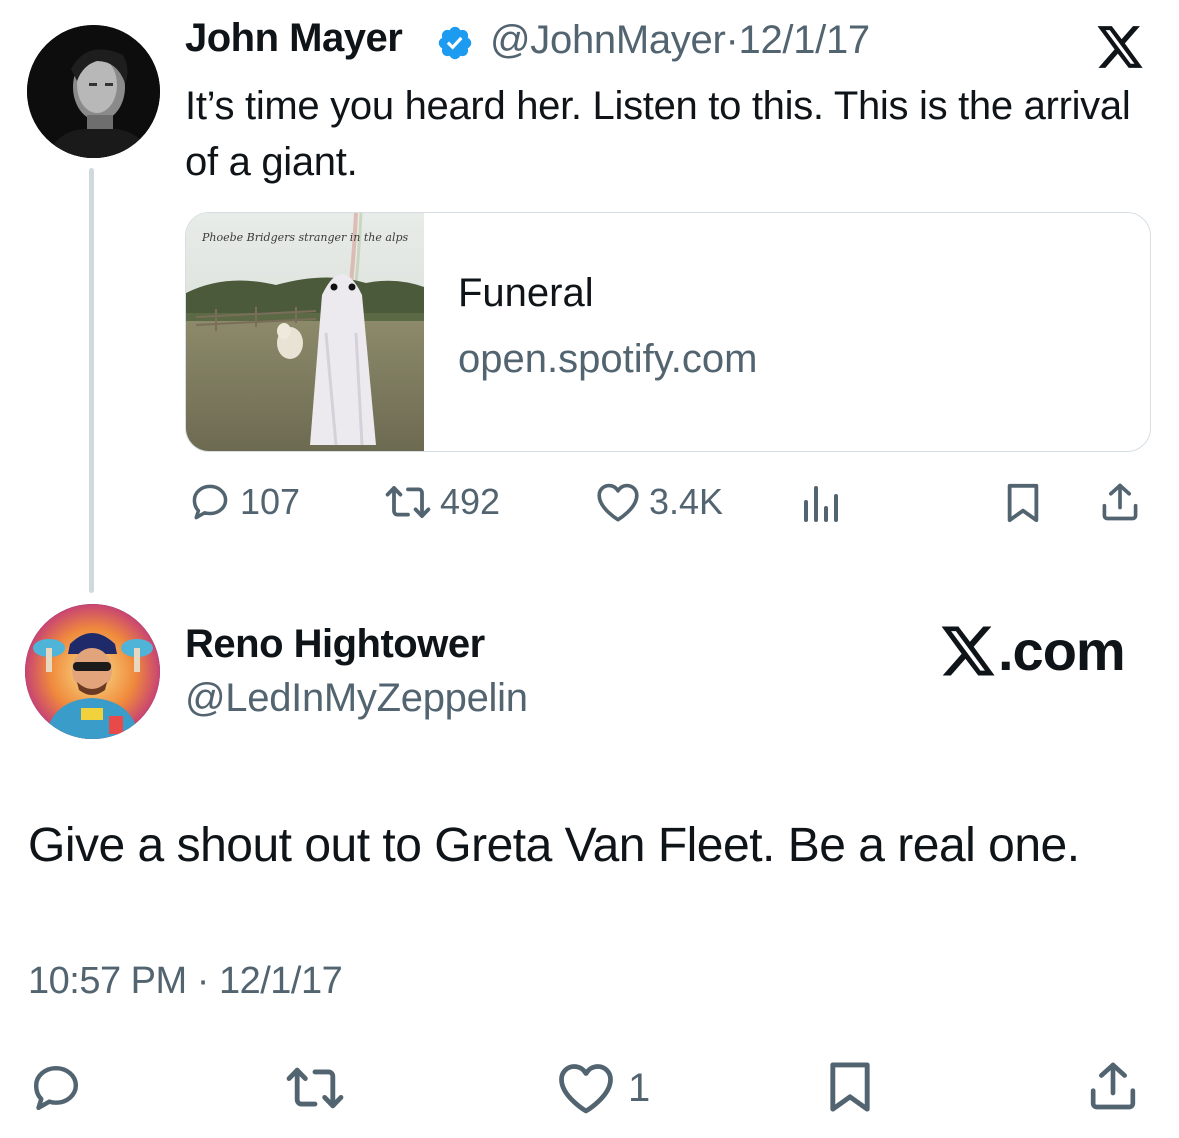  What do you see at coordinates (608, 359) in the screenshot?
I see `card-domain: open.spotify.com` at bounding box center [608, 359].